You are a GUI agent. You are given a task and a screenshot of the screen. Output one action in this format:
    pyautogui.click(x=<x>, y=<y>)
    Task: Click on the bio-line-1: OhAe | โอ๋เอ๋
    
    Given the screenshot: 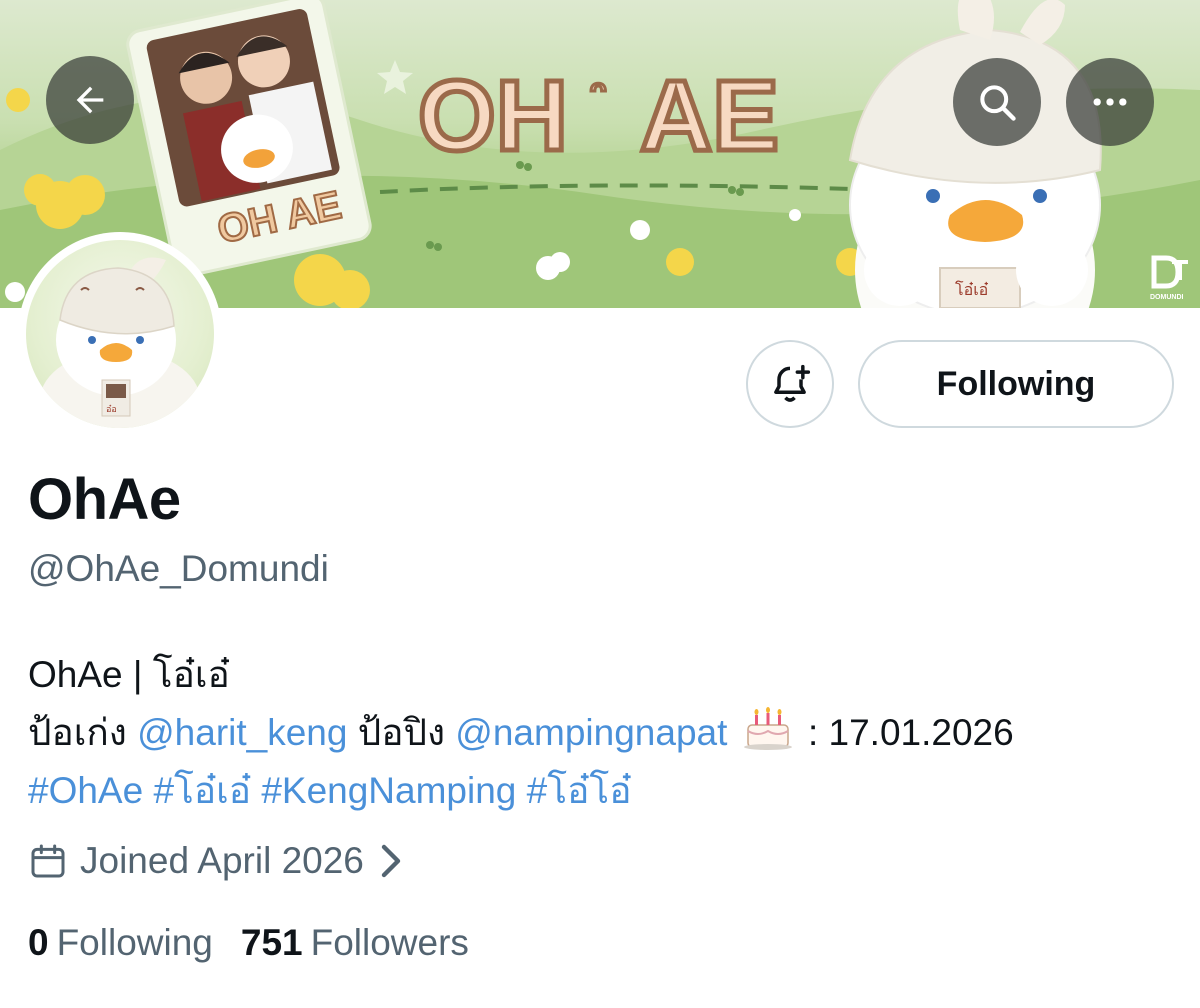 What is the action you would take?
    pyautogui.click(x=608, y=675)
    